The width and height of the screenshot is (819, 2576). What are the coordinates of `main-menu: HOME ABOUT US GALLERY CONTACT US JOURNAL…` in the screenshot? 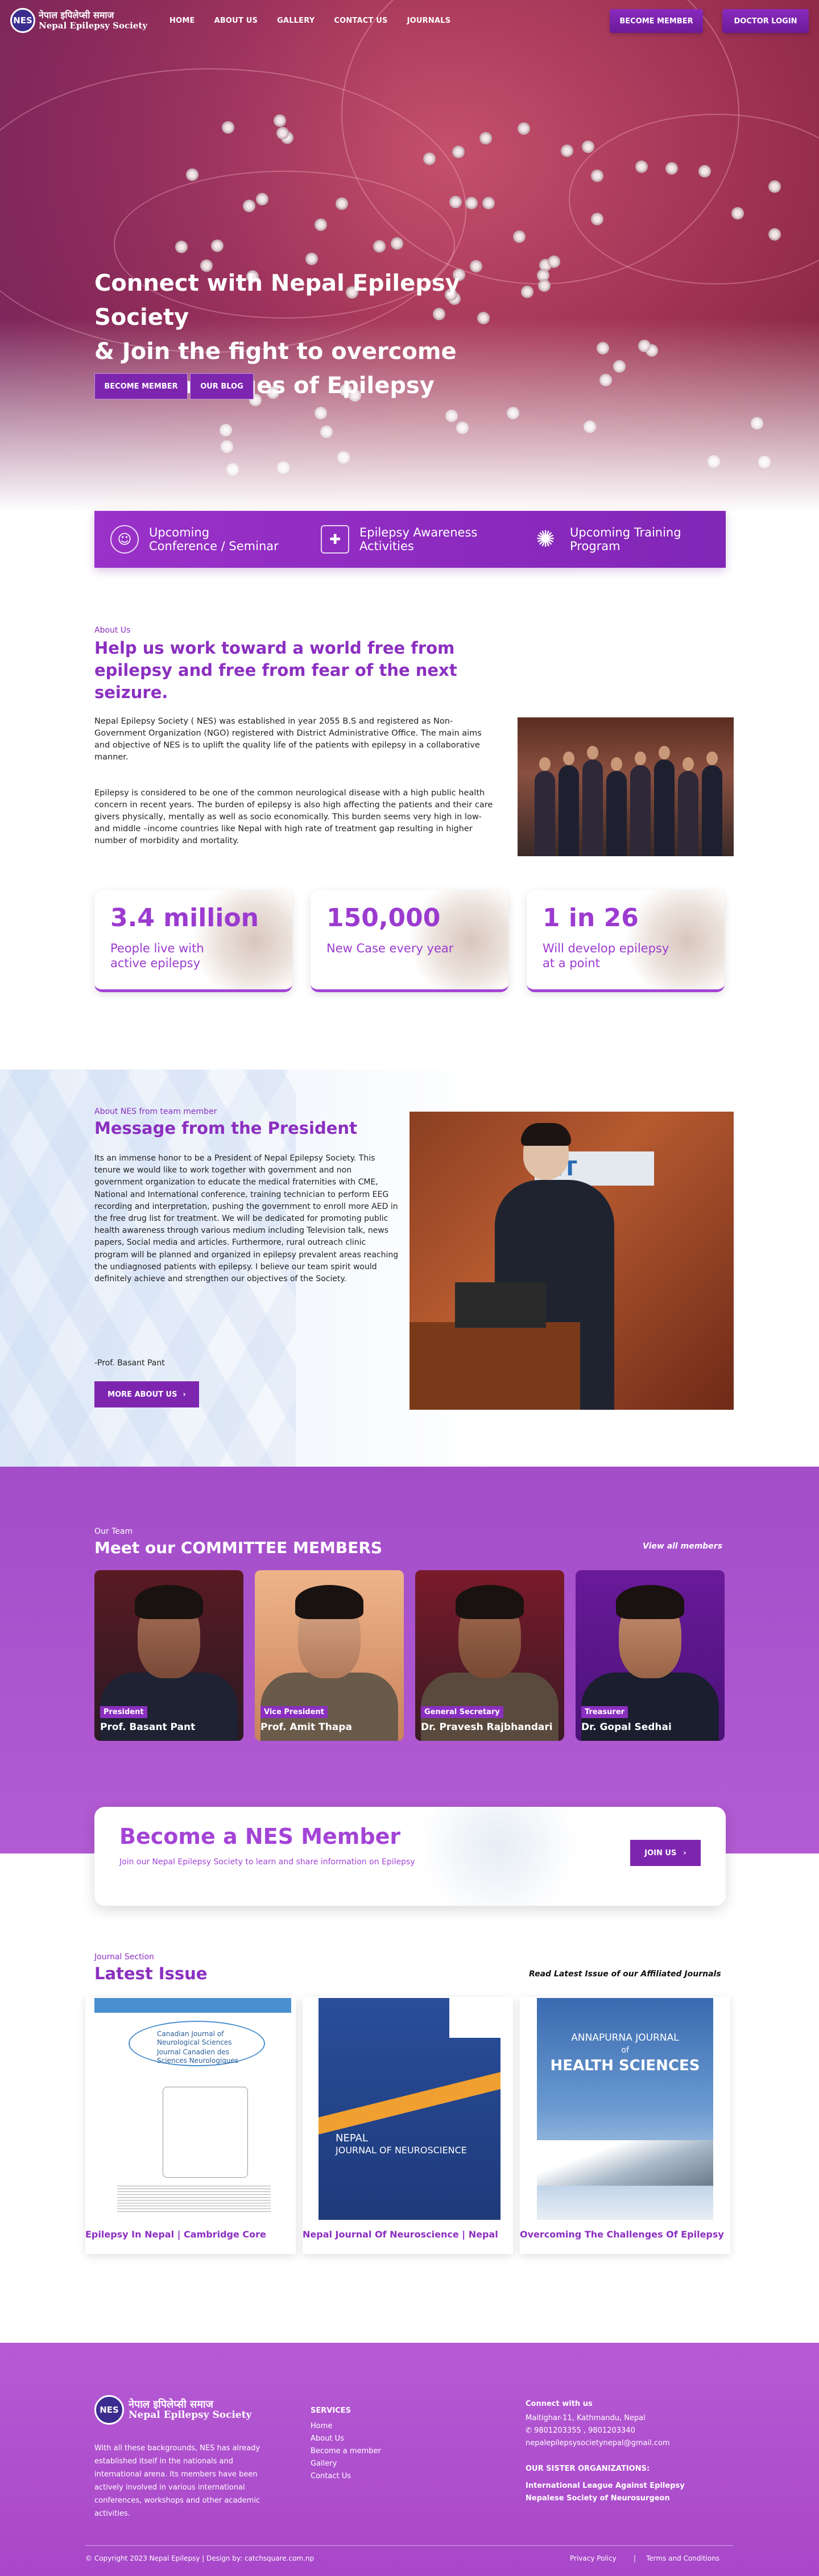 It's located at (309, 21).